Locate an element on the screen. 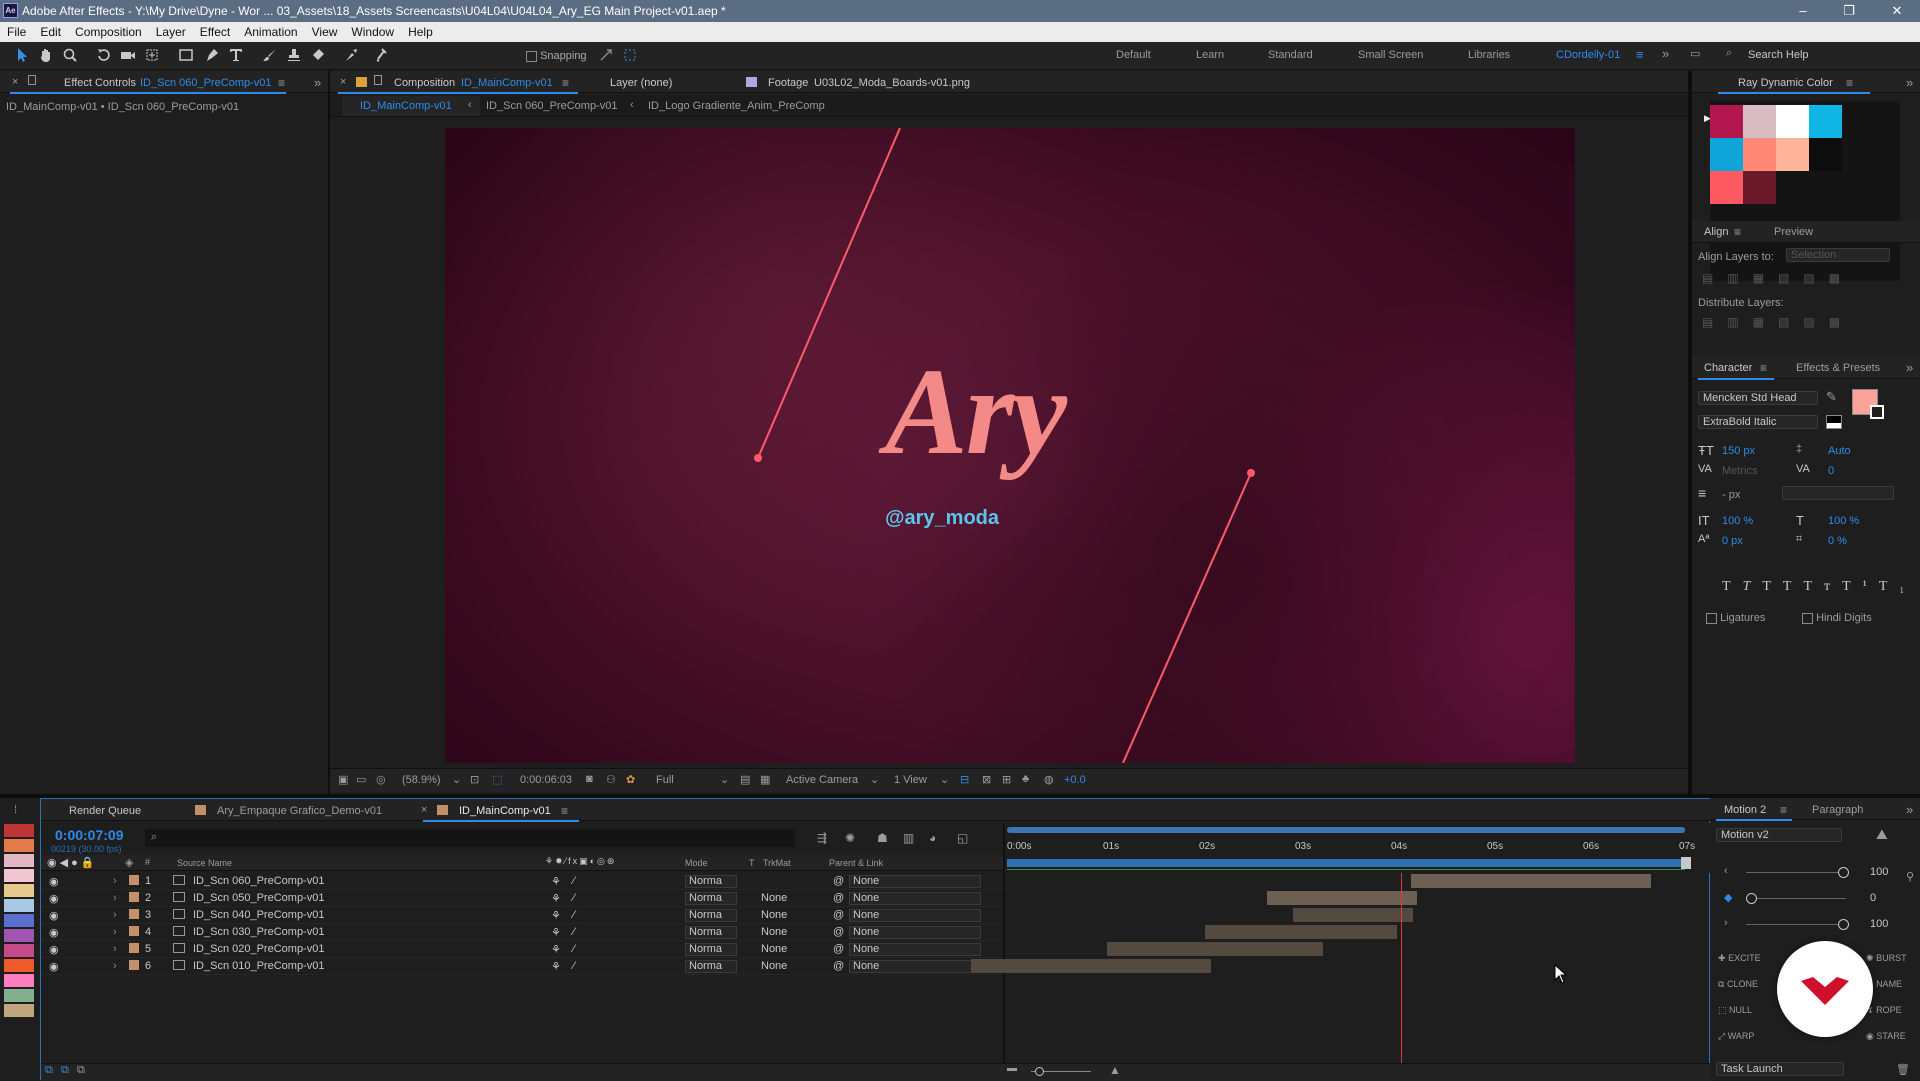 This screenshot has height=1081, width=1920. panel-overflow-icon: » is located at coordinates (317, 82).